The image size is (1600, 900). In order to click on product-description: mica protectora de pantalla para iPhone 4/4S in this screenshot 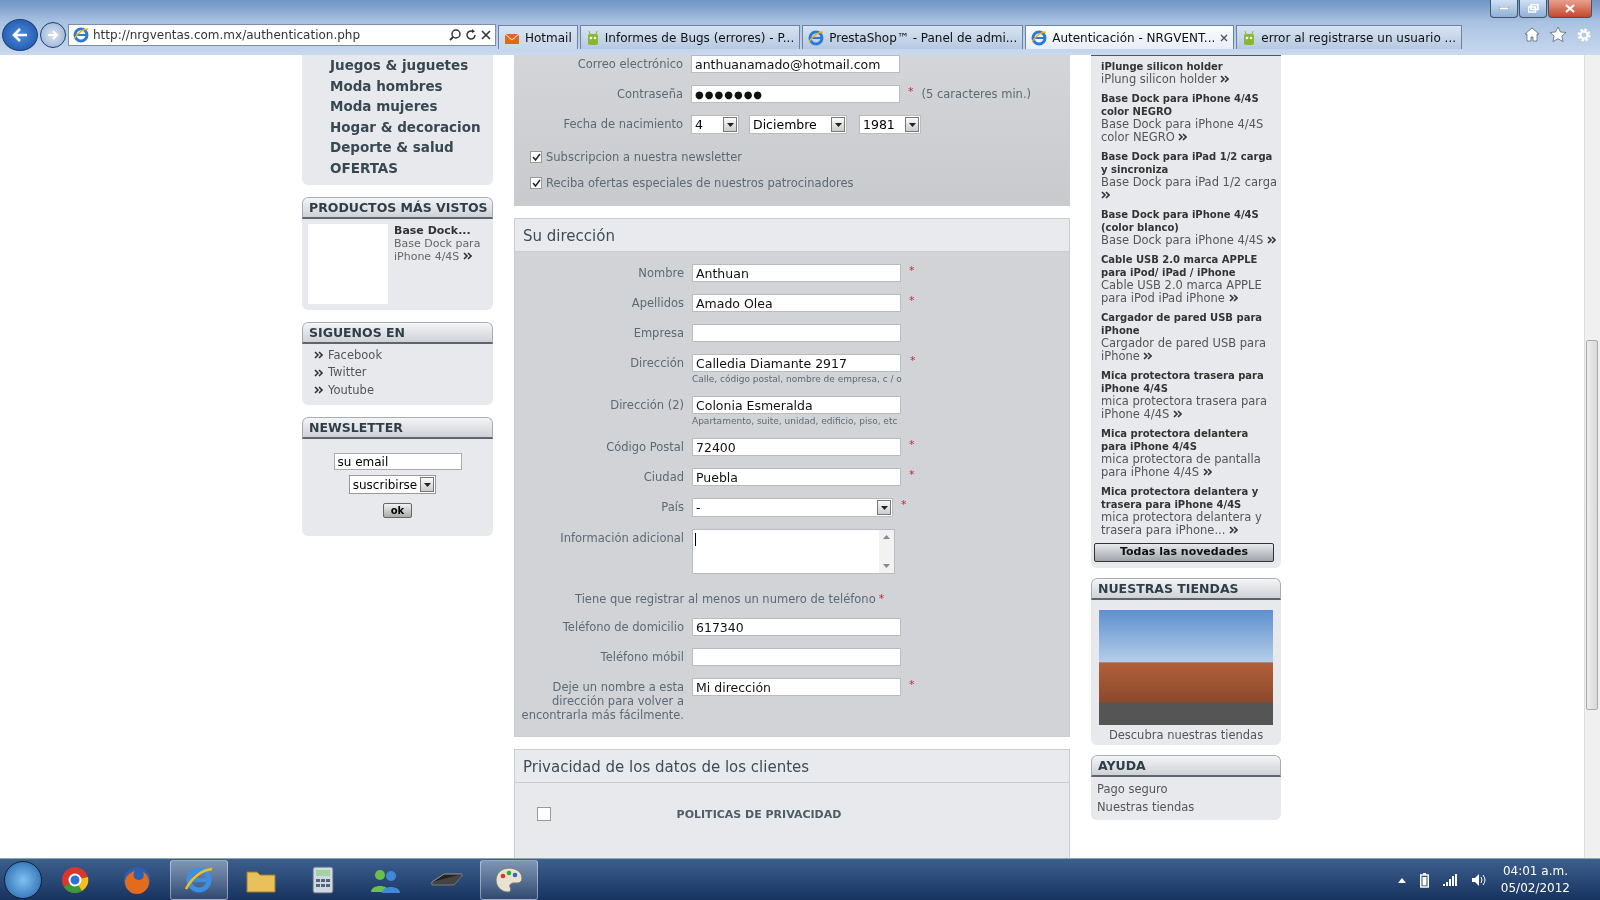, I will do `click(1189, 466)`.